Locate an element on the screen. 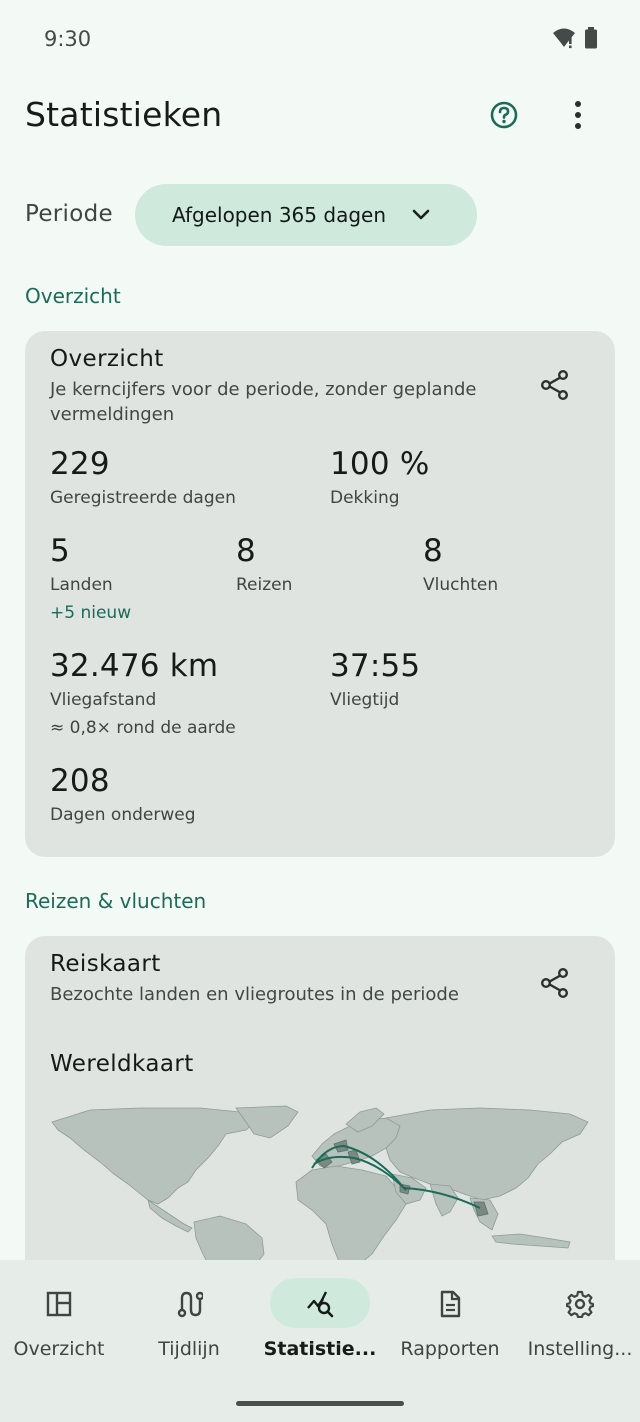 This screenshot has width=640, height=1422. query-stats-icon is located at coordinates (320, 1304).